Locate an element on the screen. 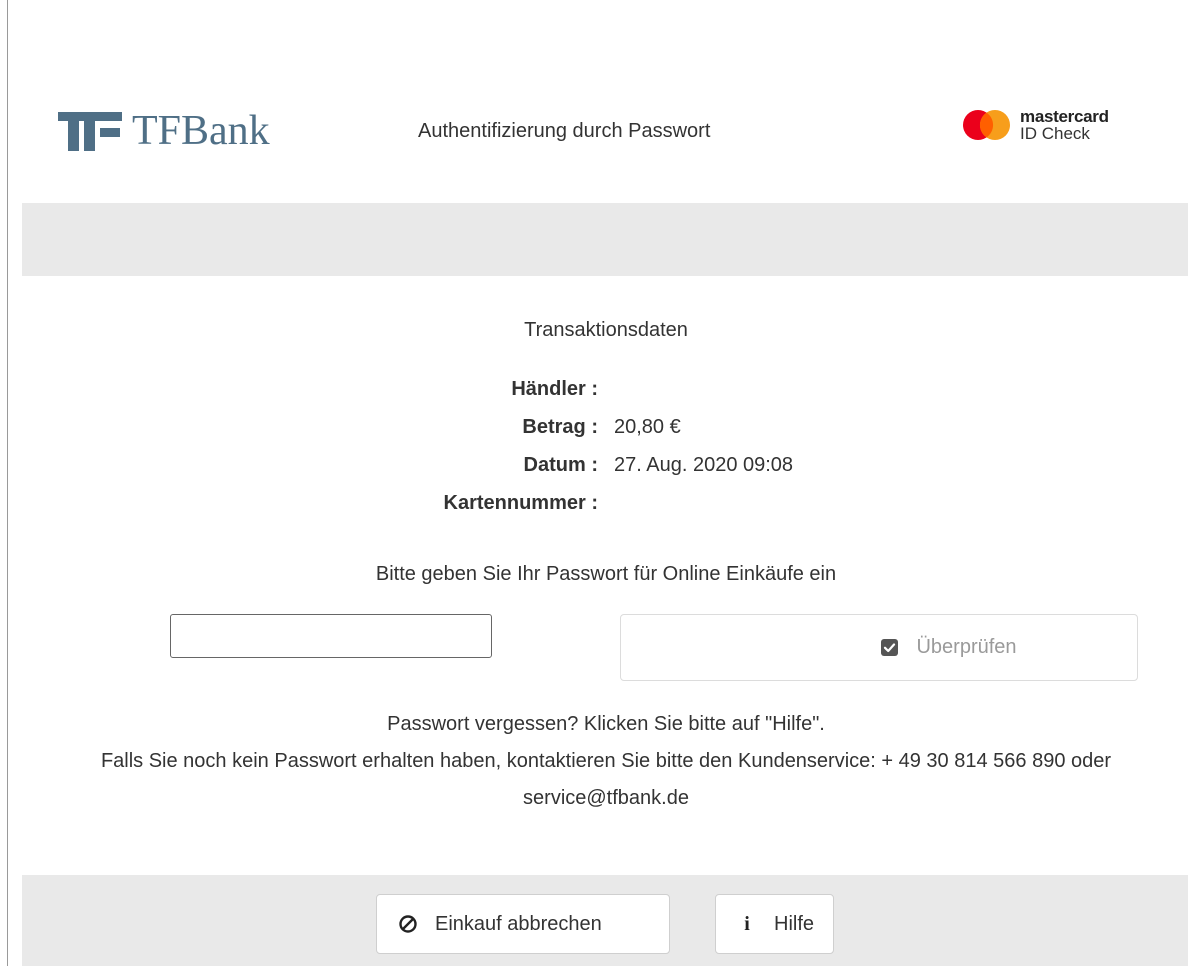 This screenshot has width=1194, height=966. left-divider is located at coordinates (7, 483).